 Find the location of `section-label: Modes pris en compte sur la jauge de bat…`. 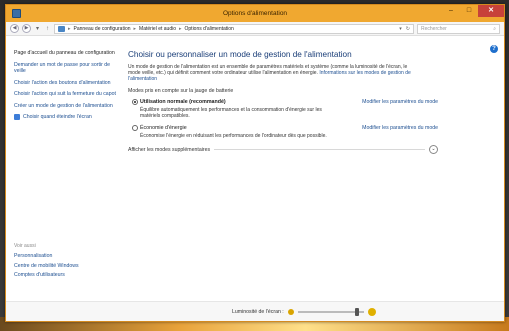

section-label: Modes pris en compte sur la jauge de bat… is located at coordinates (181, 90).